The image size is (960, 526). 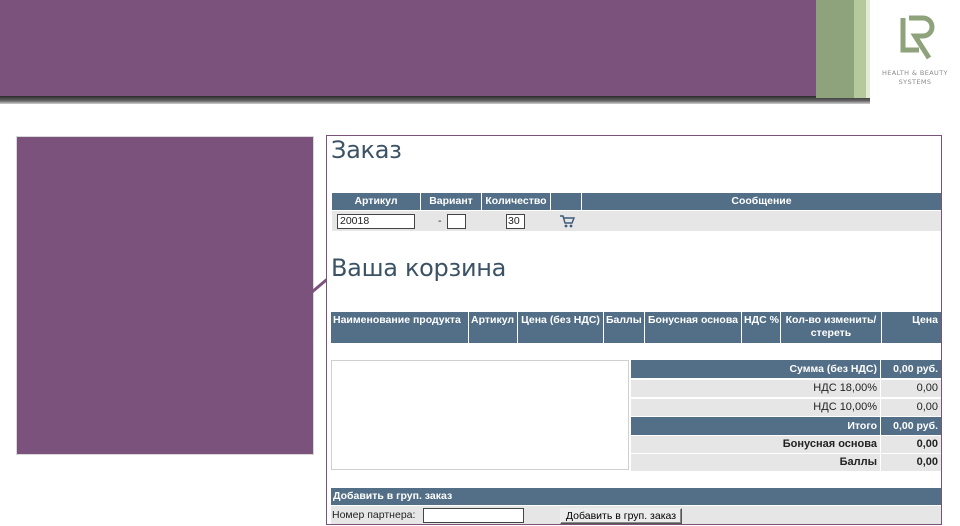 What do you see at coordinates (515, 221) in the screenshot?
I see `quantity-input: 30` at bounding box center [515, 221].